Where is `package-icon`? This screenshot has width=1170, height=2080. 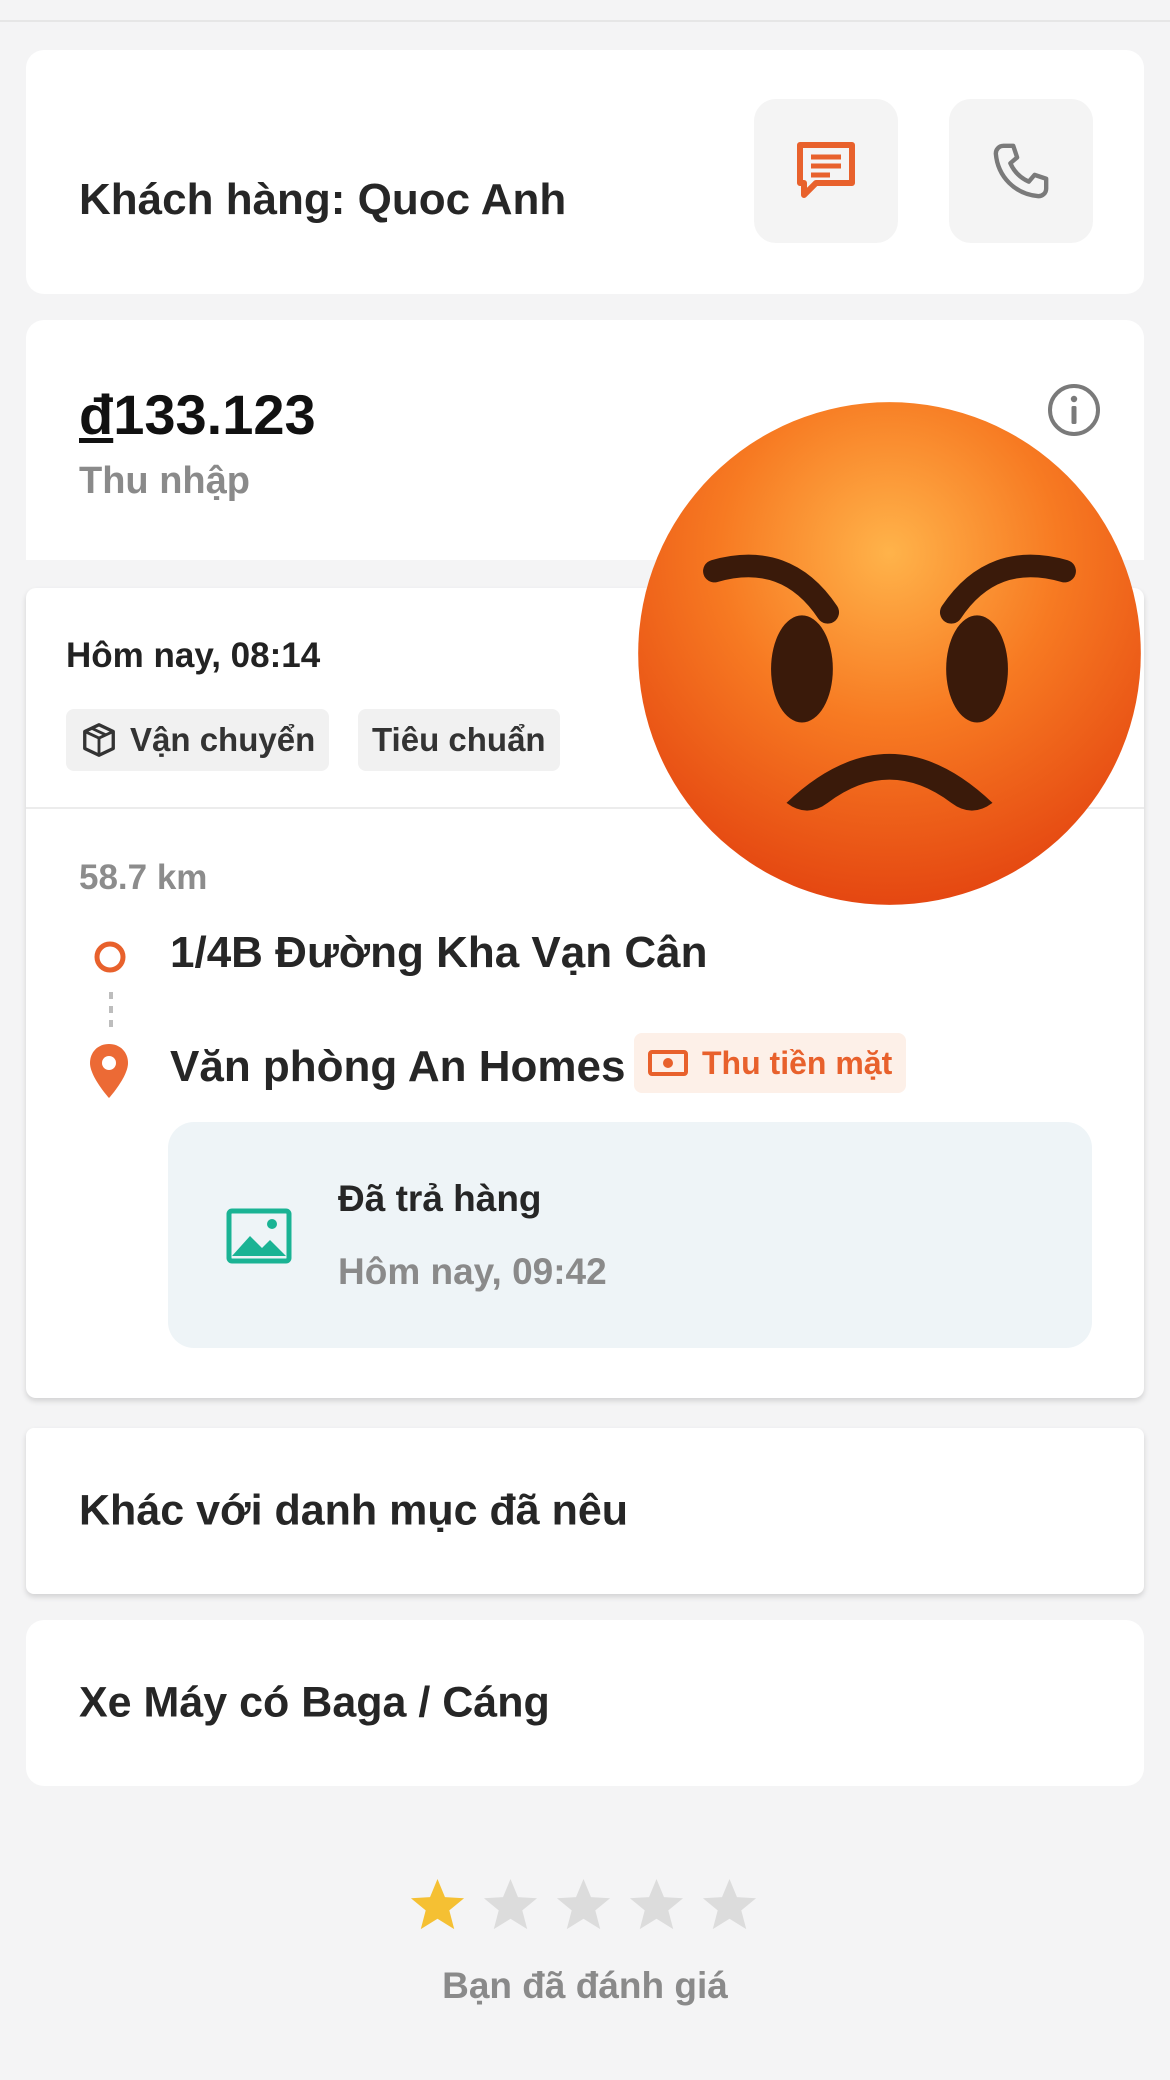 package-icon is located at coordinates (99, 740).